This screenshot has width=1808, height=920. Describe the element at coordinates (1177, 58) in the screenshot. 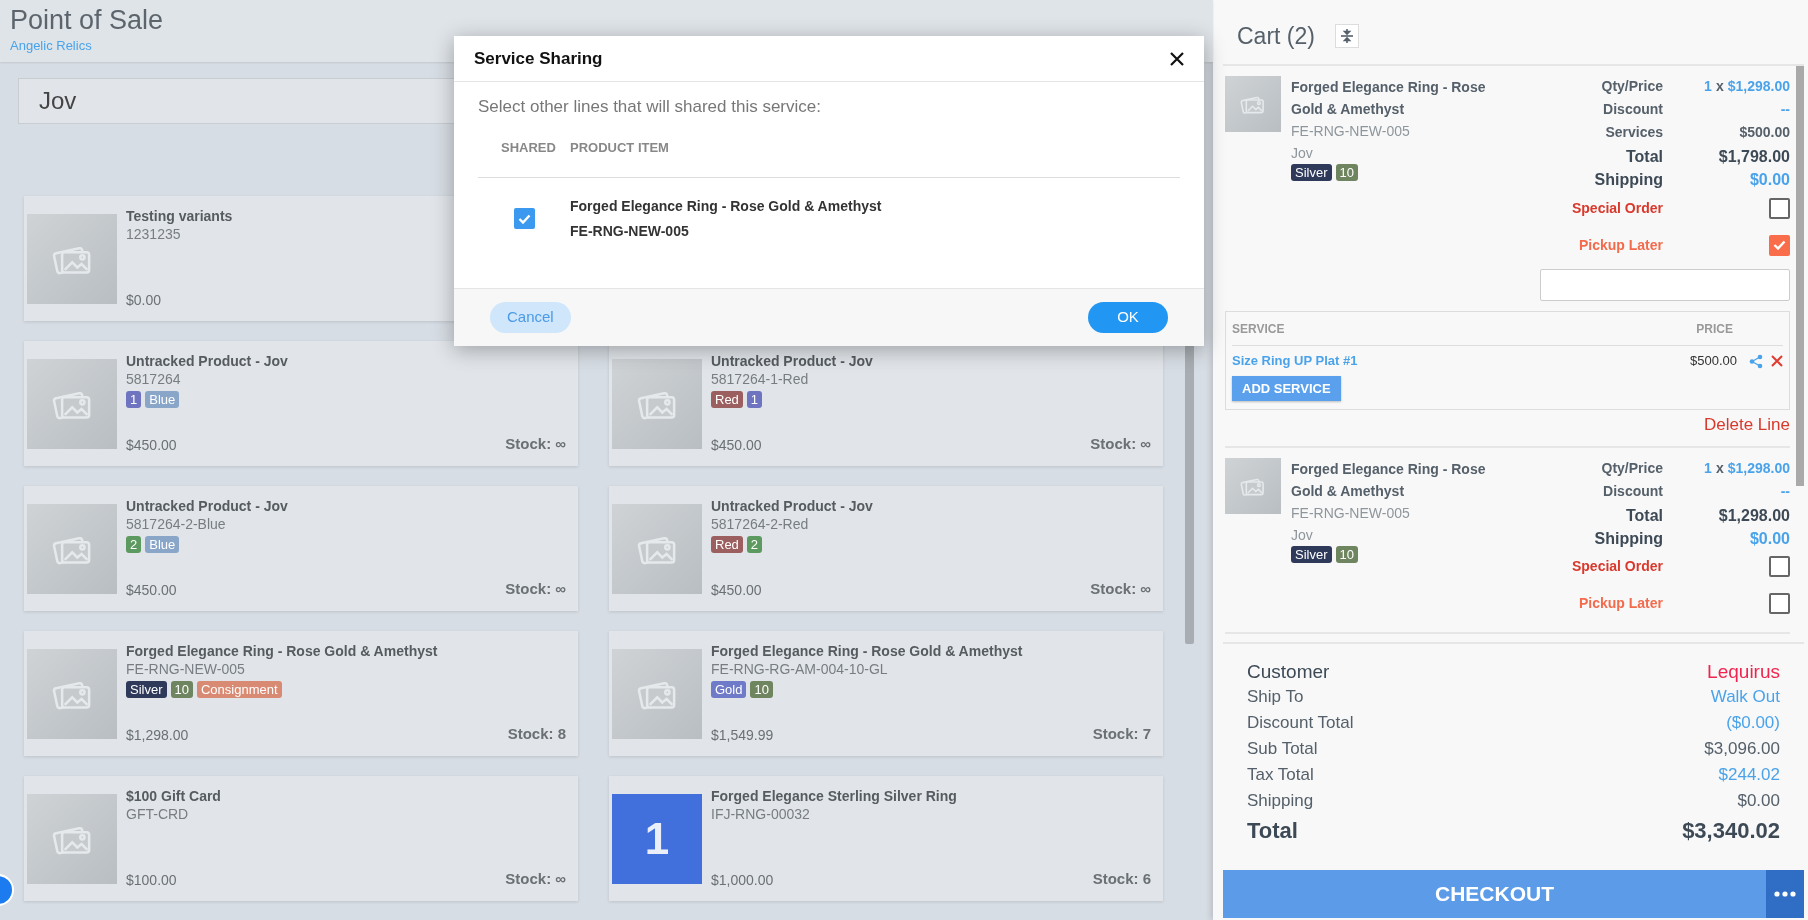

I see `close-icon` at that location.